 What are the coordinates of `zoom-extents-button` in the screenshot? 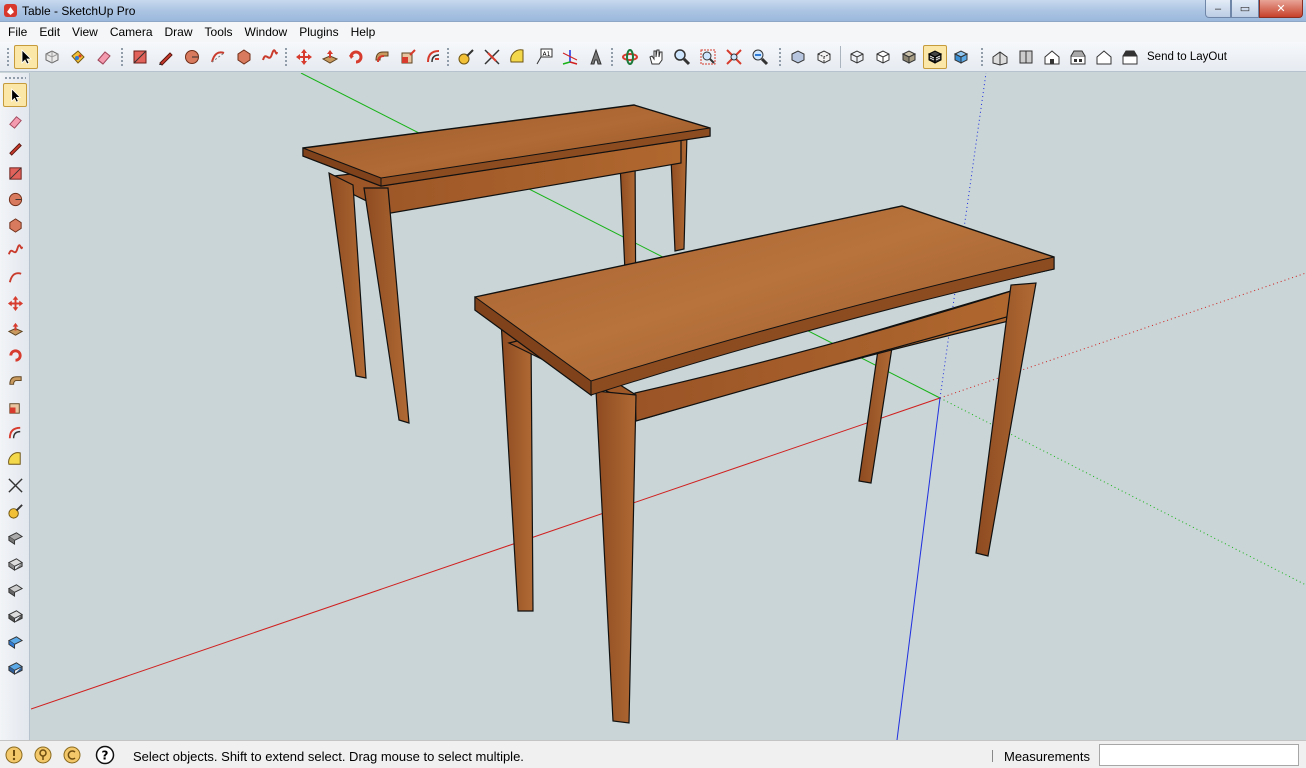 It's located at (734, 57).